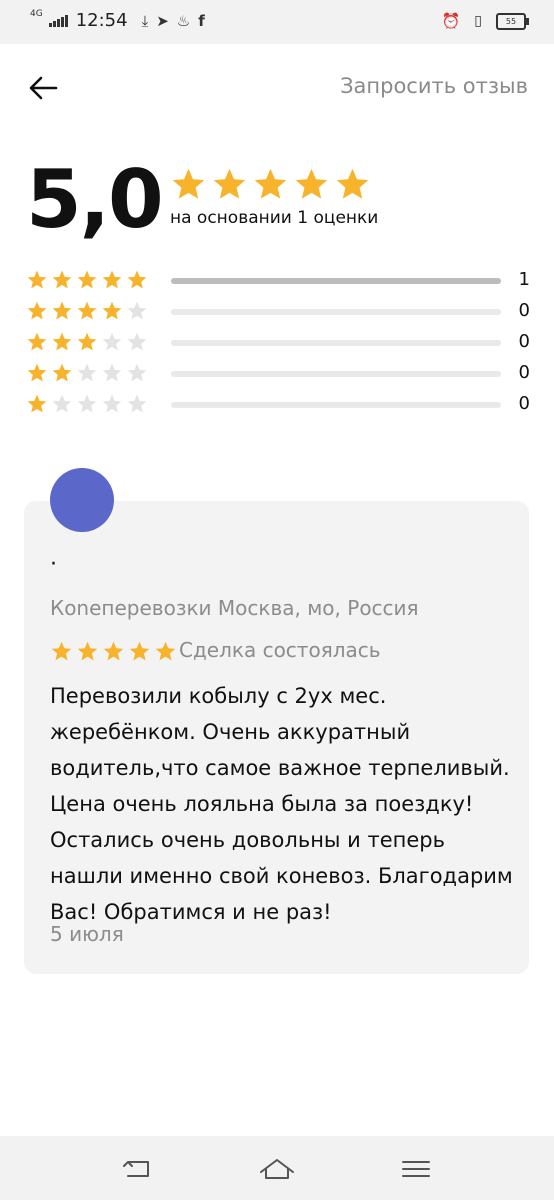 The image size is (554, 1200). What do you see at coordinates (524, 279) in the screenshot?
I see `breakdown-count: 1` at bounding box center [524, 279].